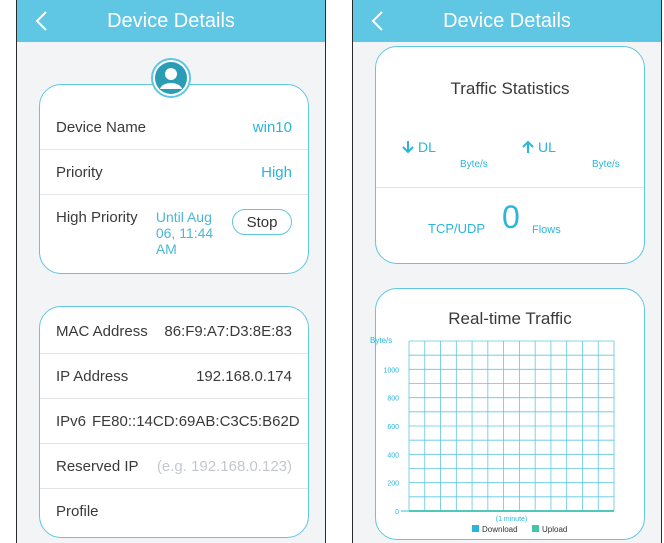 The height and width of the screenshot is (543, 664). I want to click on x-axis-label: (1 minute), so click(512, 519).